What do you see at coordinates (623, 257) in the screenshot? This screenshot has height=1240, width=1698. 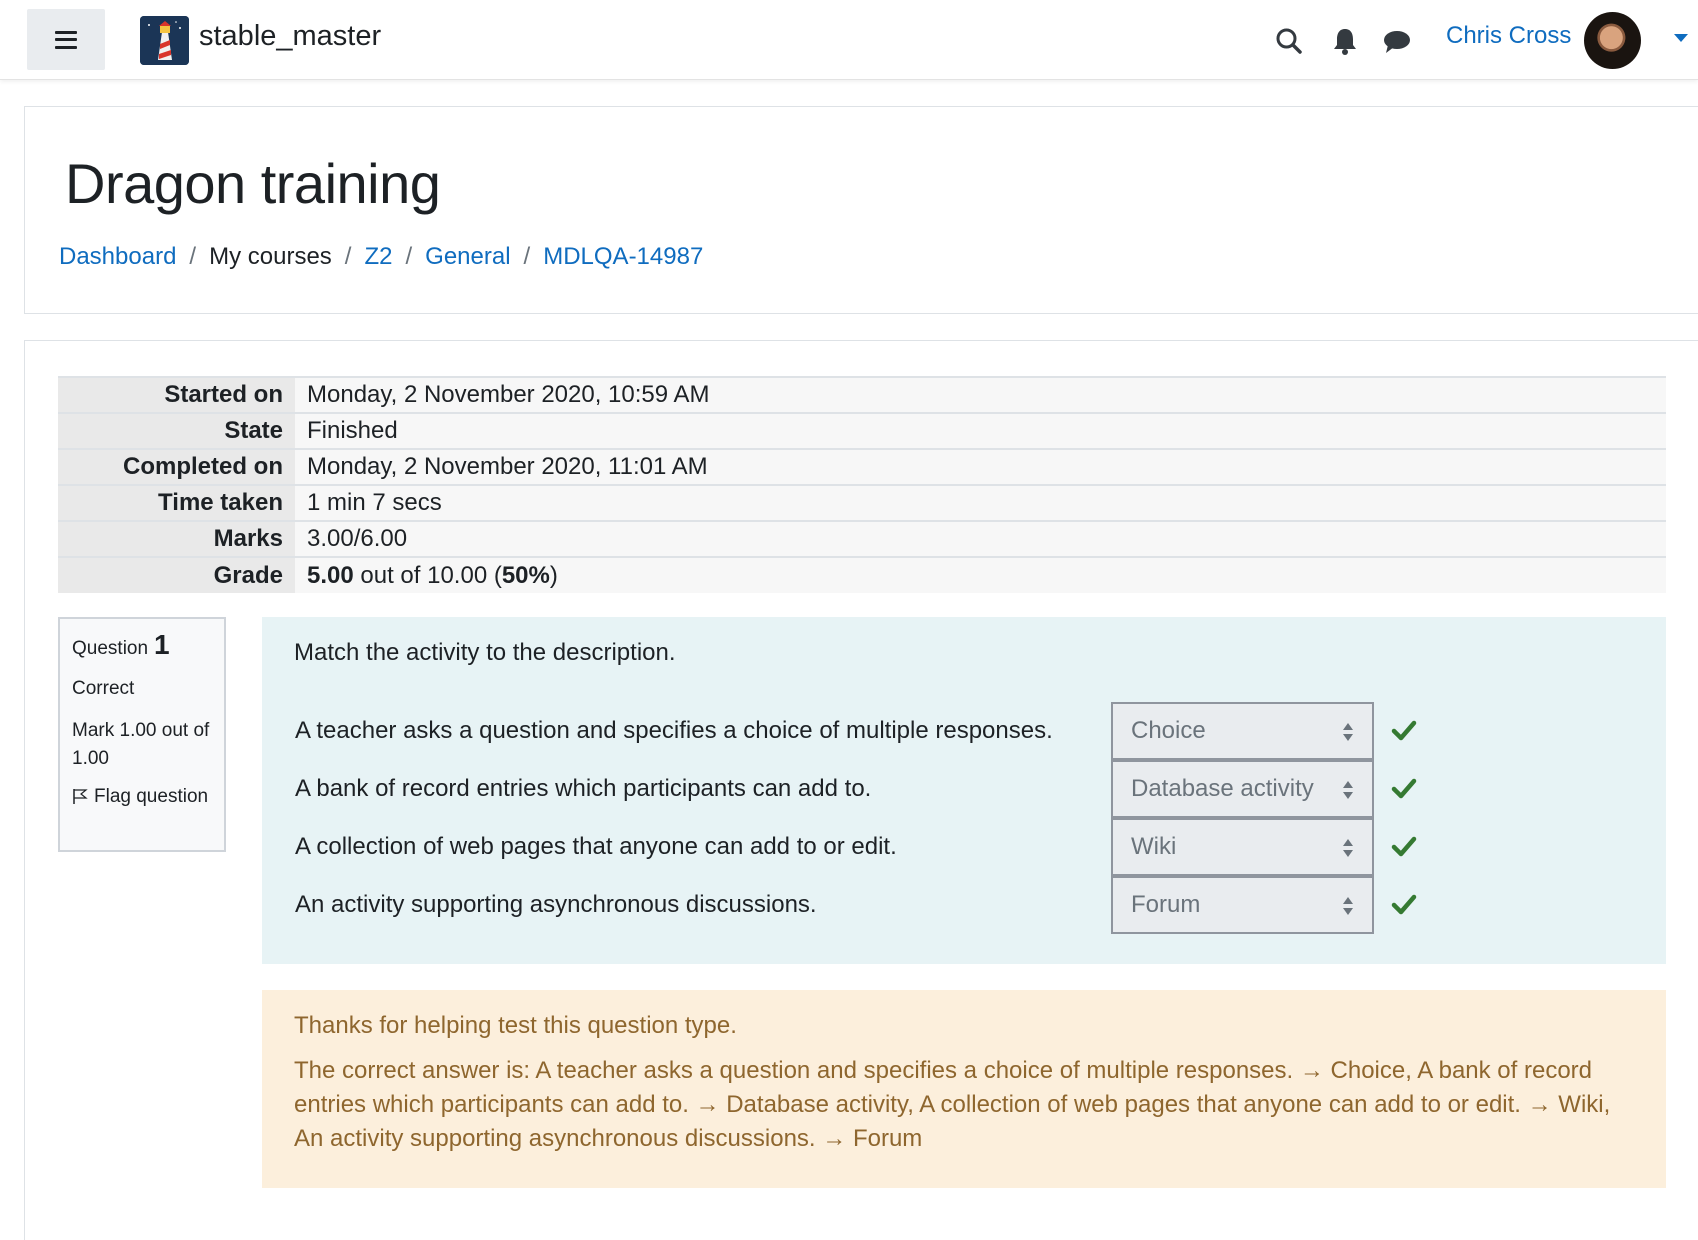 I see `breadcrumb-activity: MDLQA-14987` at bounding box center [623, 257].